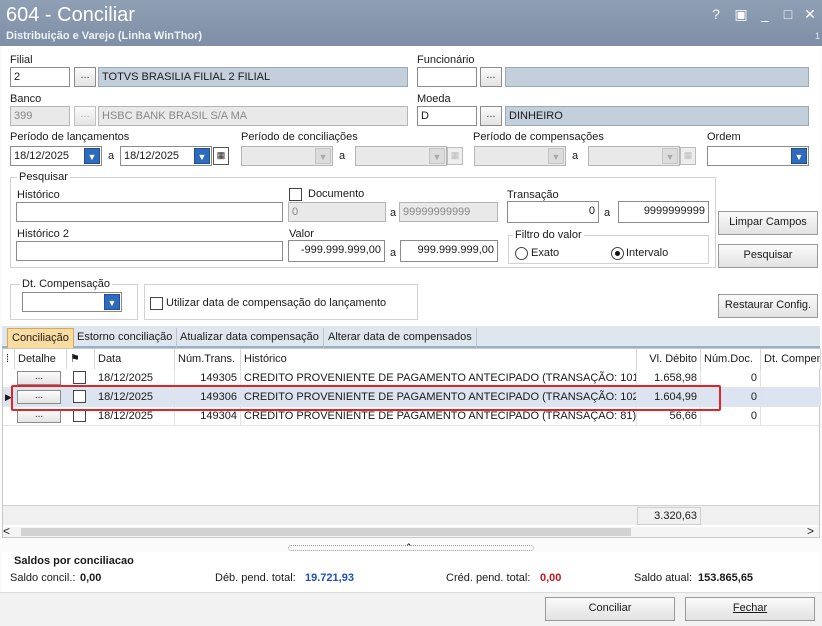  What do you see at coordinates (688, 156) in the screenshot?
I see `compensacoes-calendar-icon: ▦` at bounding box center [688, 156].